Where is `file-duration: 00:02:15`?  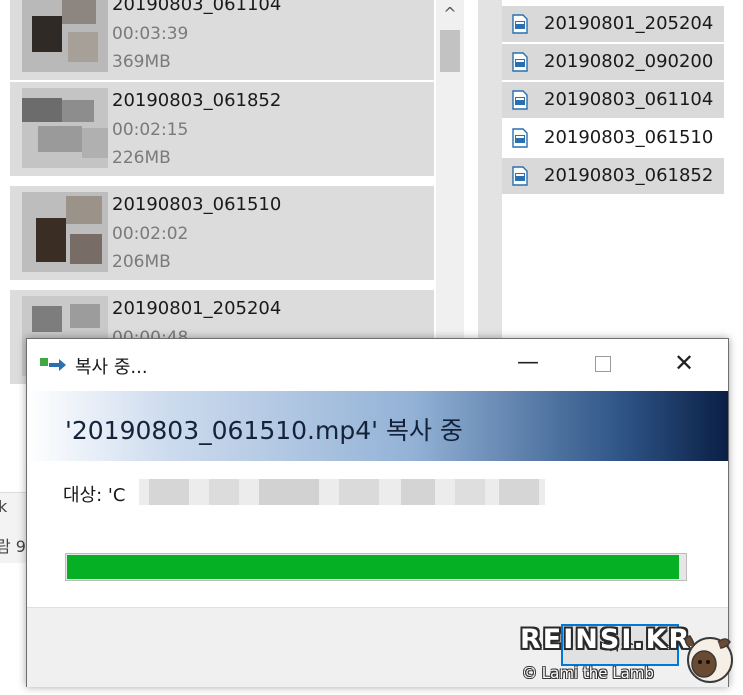 file-duration: 00:02:15 is located at coordinates (150, 130).